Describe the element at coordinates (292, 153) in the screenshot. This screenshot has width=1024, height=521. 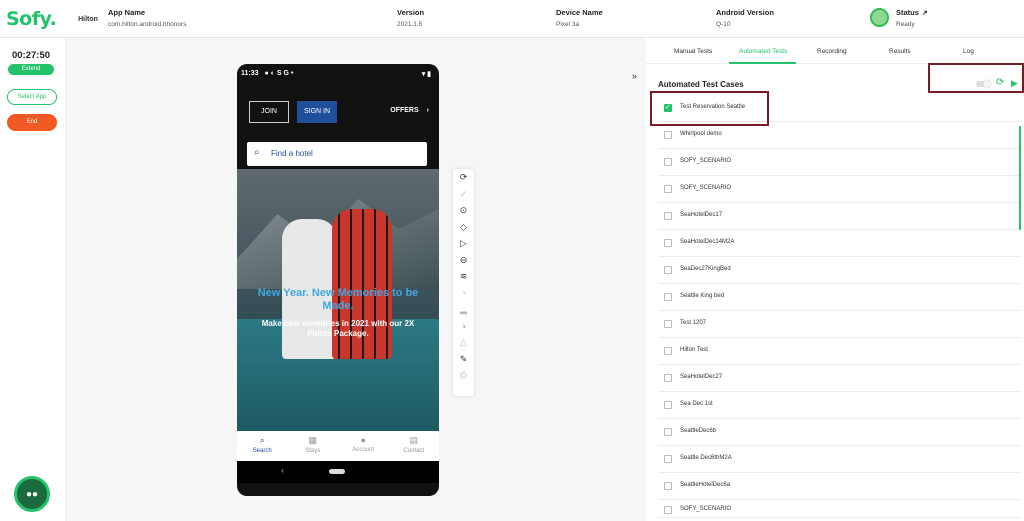
I see `search-placeholder: Find a hotel` at that location.